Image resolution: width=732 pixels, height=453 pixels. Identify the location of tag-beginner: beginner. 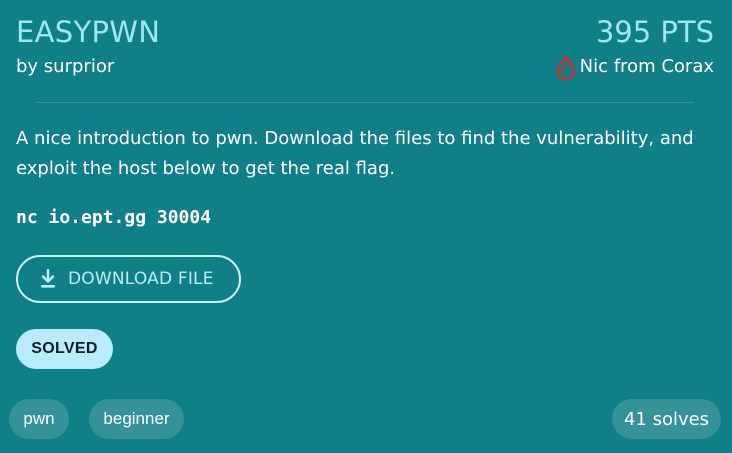
(136, 419).